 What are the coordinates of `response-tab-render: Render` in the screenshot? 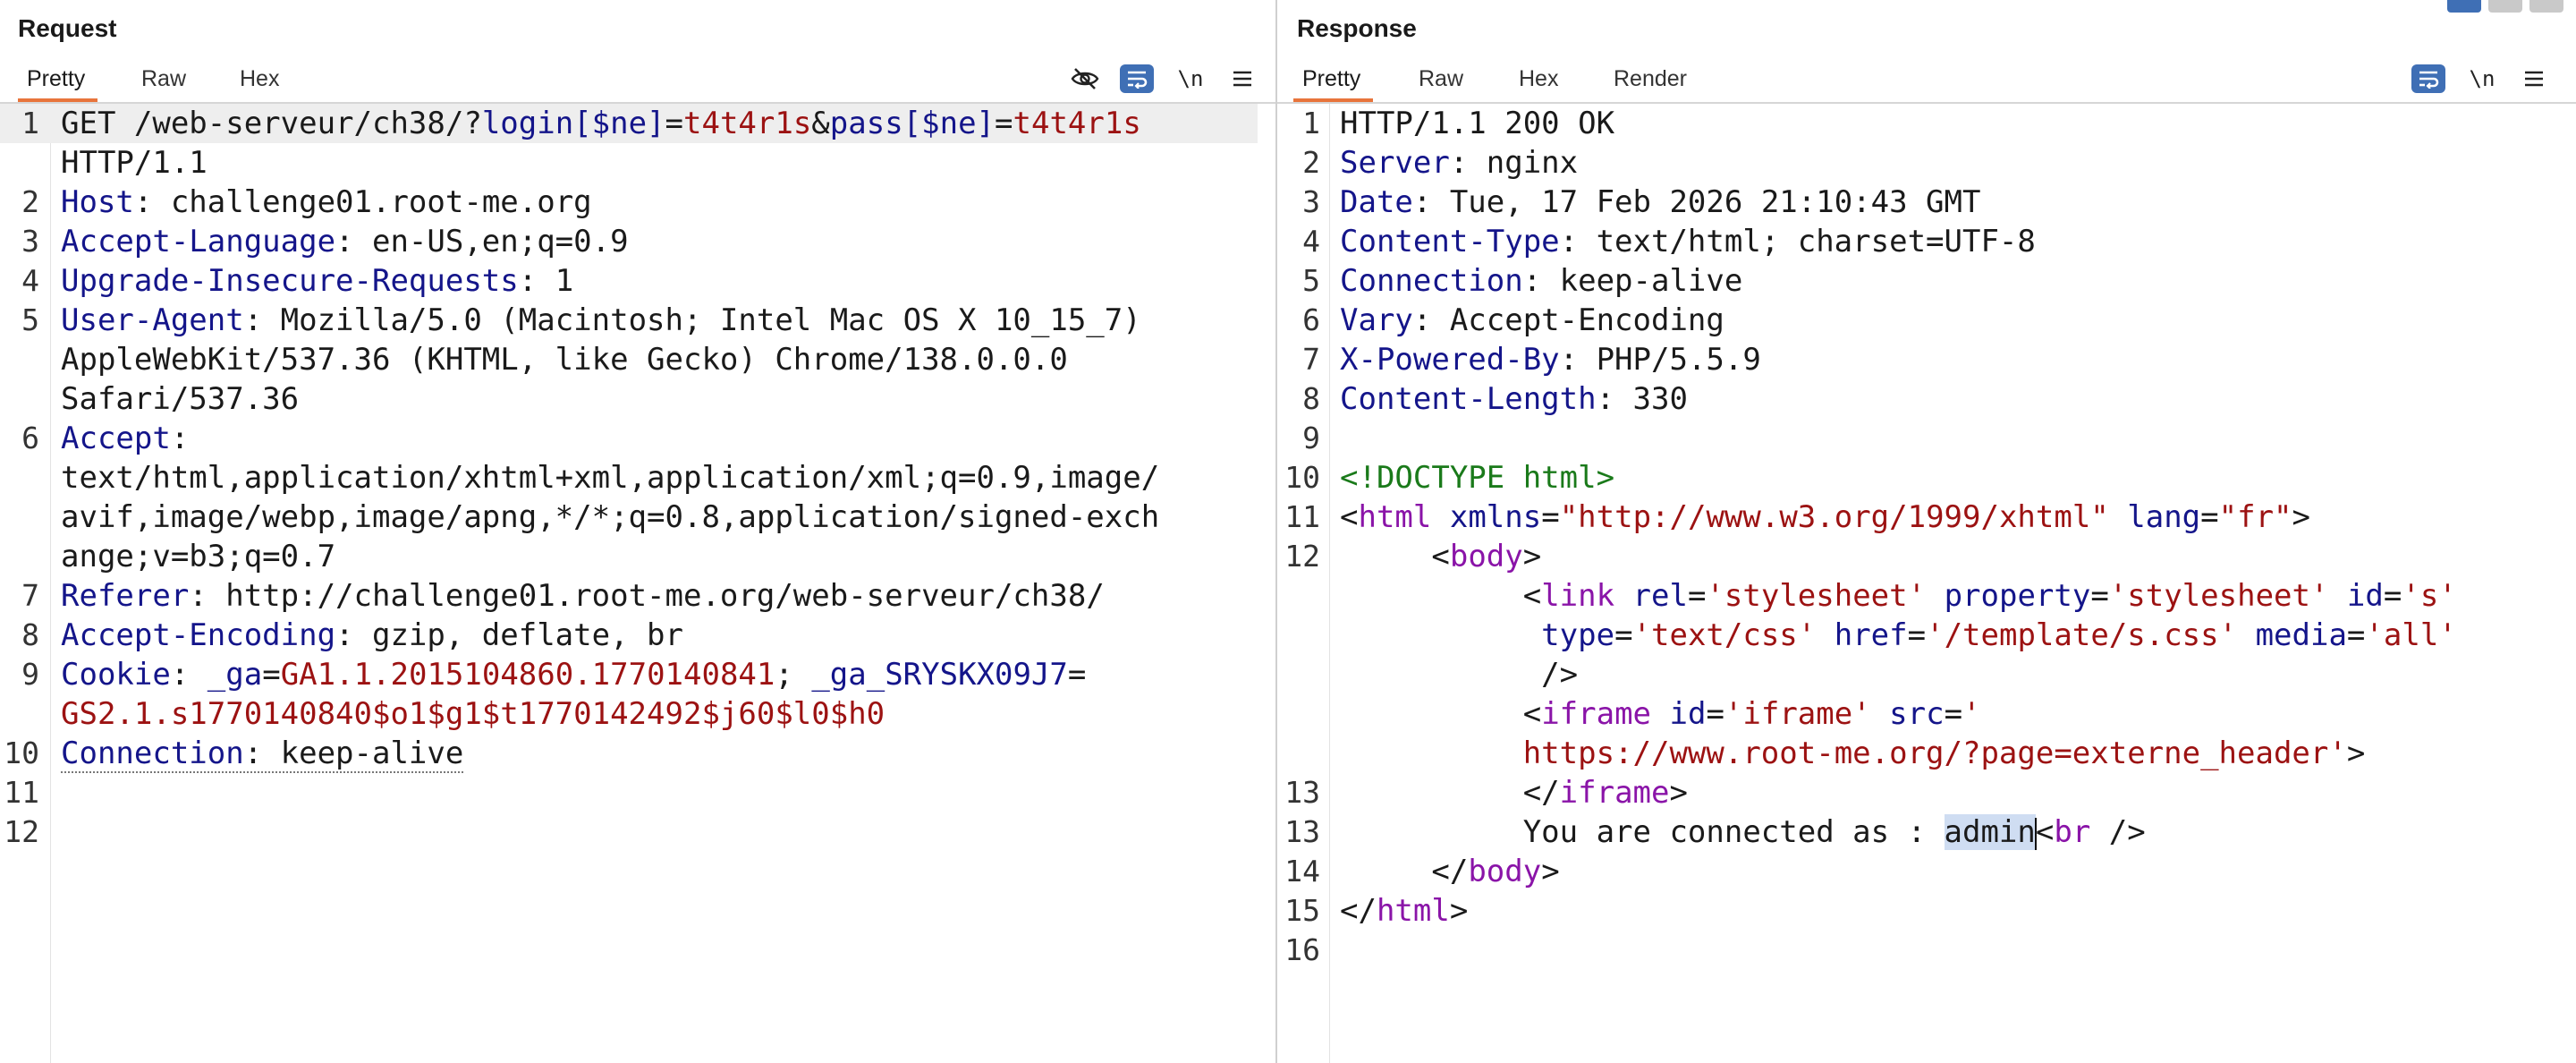 It's located at (1650, 78).